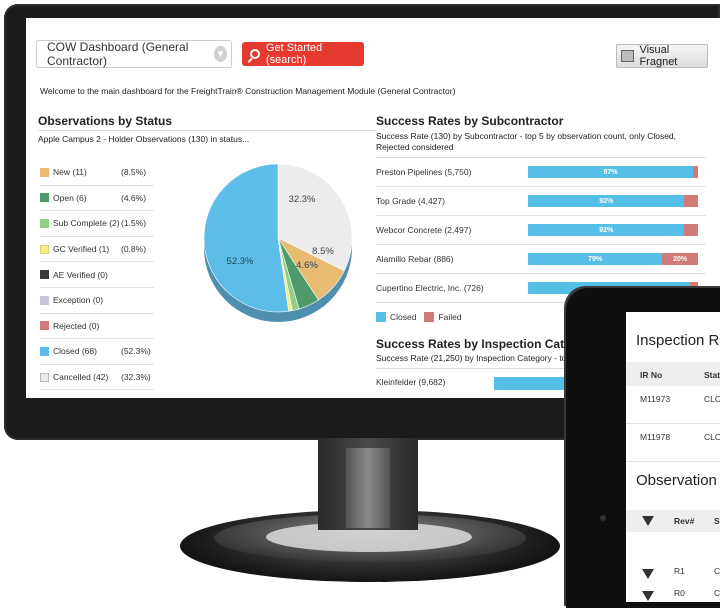 The image size is (720, 608). What do you see at coordinates (655, 399) in the screenshot?
I see `ir-number: M11973` at bounding box center [655, 399].